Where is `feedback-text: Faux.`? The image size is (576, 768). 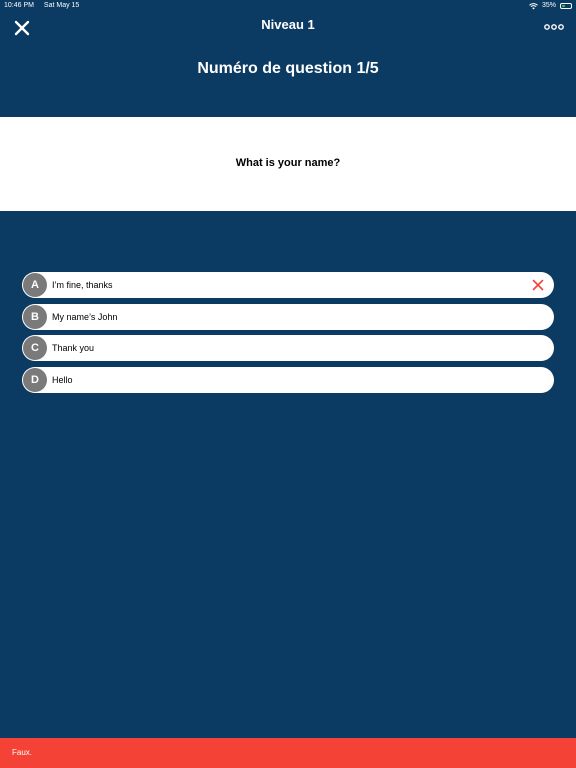
feedback-text: Faux. is located at coordinates (22, 752).